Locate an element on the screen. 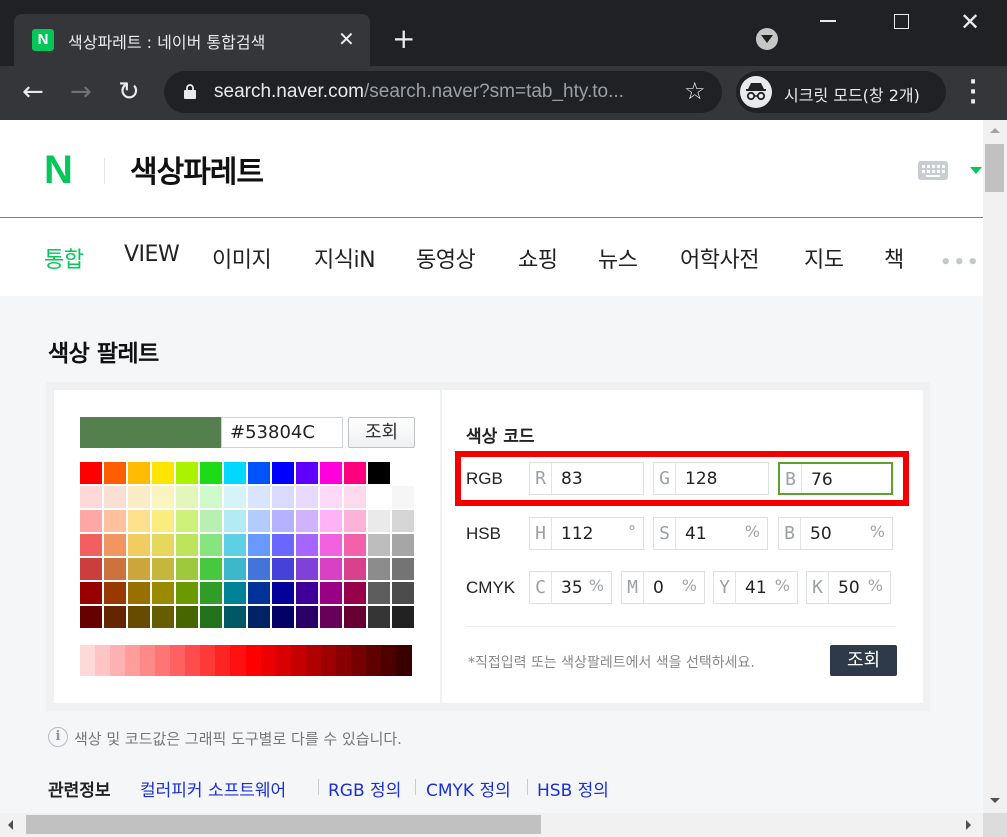 This screenshot has width=1007, height=837. link-rgb-definition: RGB 정의 is located at coordinates (364, 788).